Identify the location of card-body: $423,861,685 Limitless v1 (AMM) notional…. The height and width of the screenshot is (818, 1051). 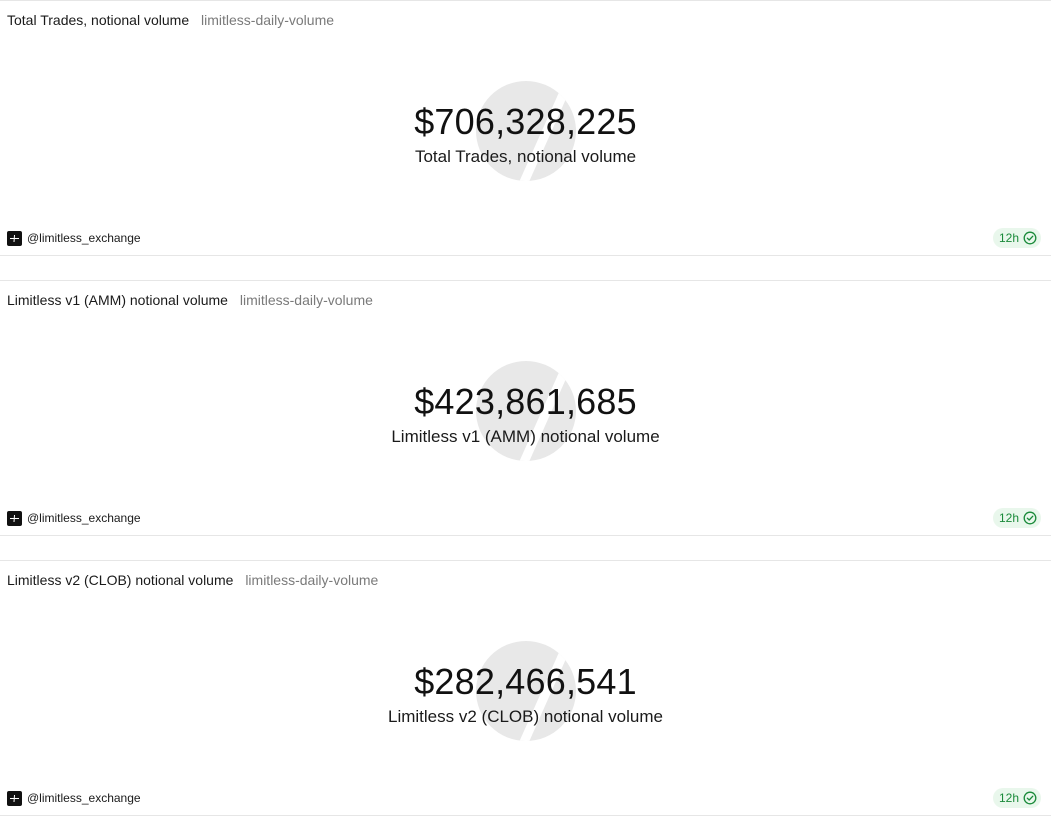
(525, 413).